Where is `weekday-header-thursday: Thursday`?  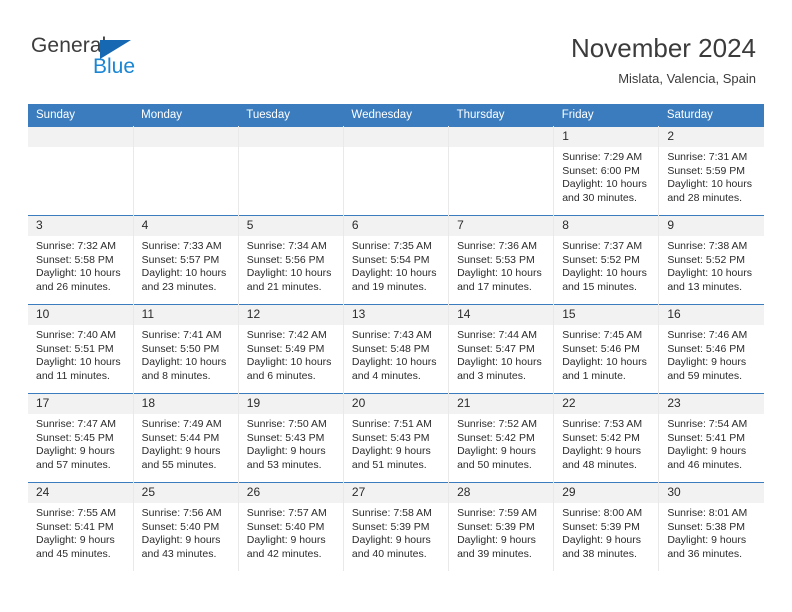 weekday-header-thursday: Thursday is located at coordinates (501, 115).